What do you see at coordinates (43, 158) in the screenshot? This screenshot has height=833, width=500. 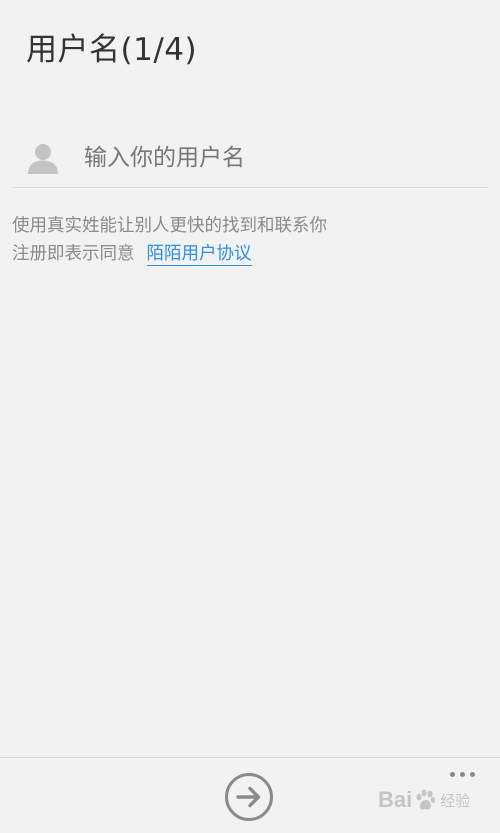 I see `user-silhouette-icon` at bounding box center [43, 158].